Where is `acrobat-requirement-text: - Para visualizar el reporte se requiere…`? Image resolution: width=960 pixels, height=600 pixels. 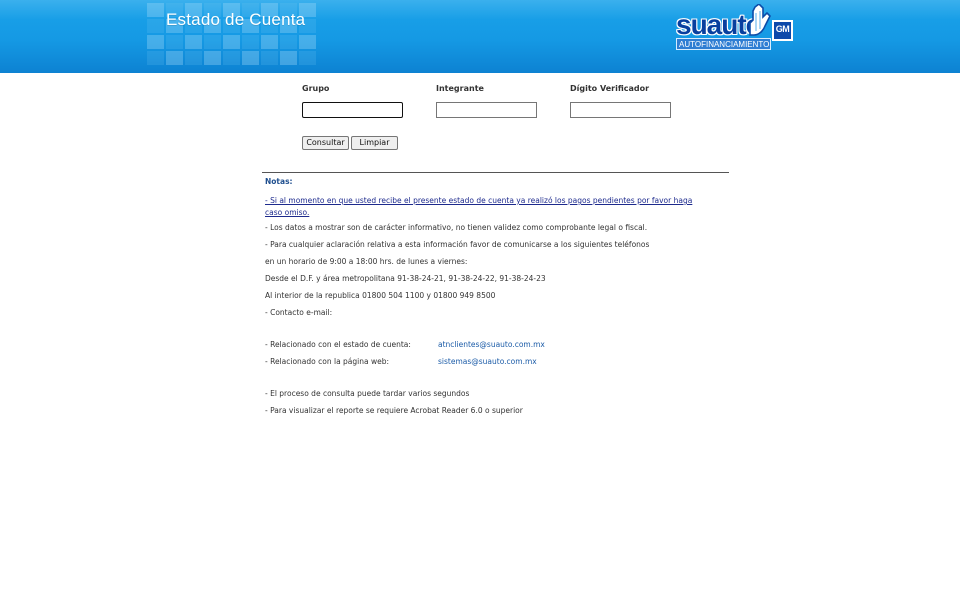
acrobat-requirement-text: - Para visualizar el reporte se requiere… is located at coordinates (394, 410).